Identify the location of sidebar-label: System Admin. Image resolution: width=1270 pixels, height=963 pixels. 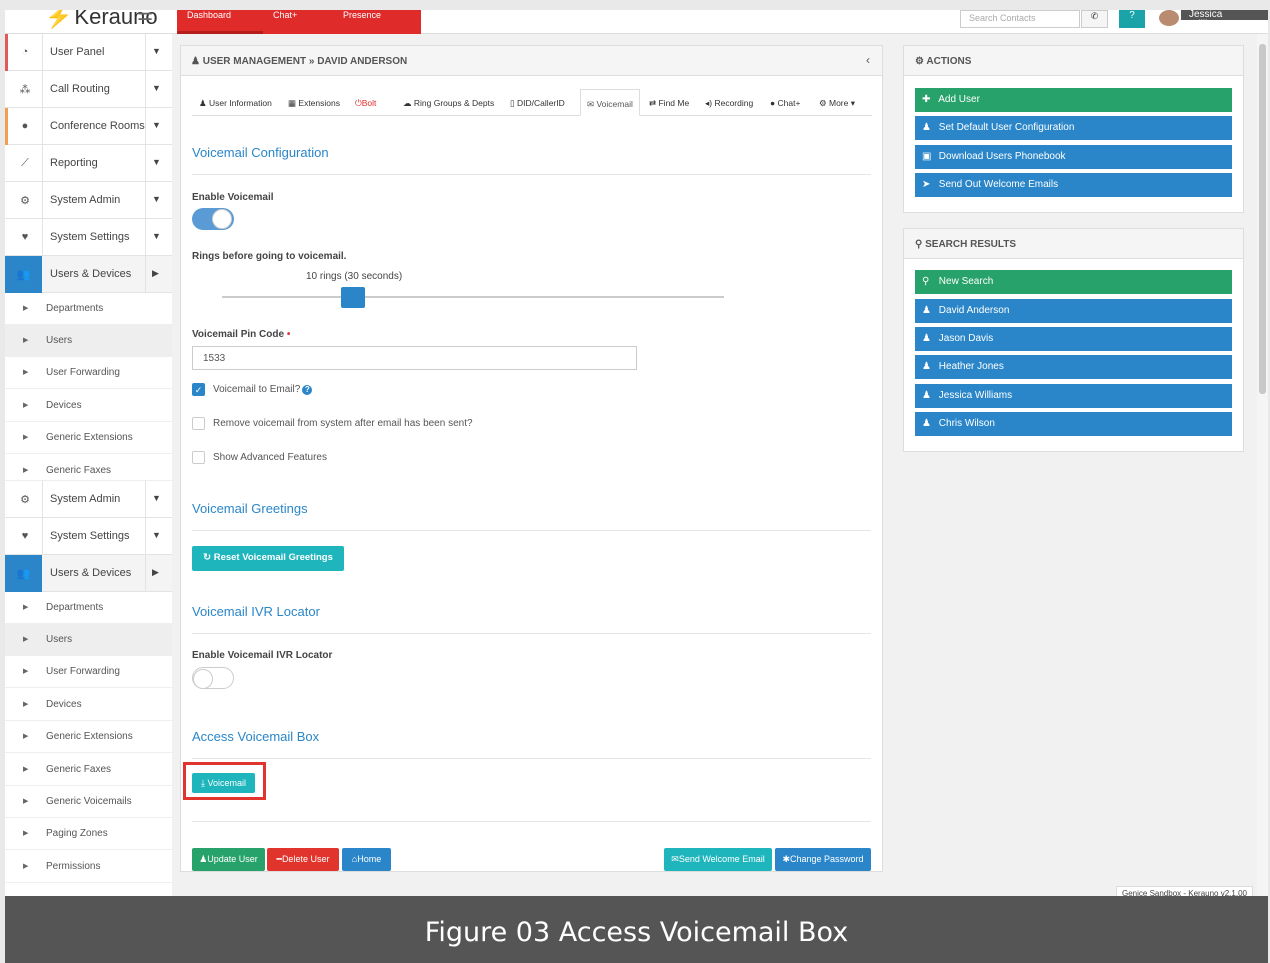
(85, 499).